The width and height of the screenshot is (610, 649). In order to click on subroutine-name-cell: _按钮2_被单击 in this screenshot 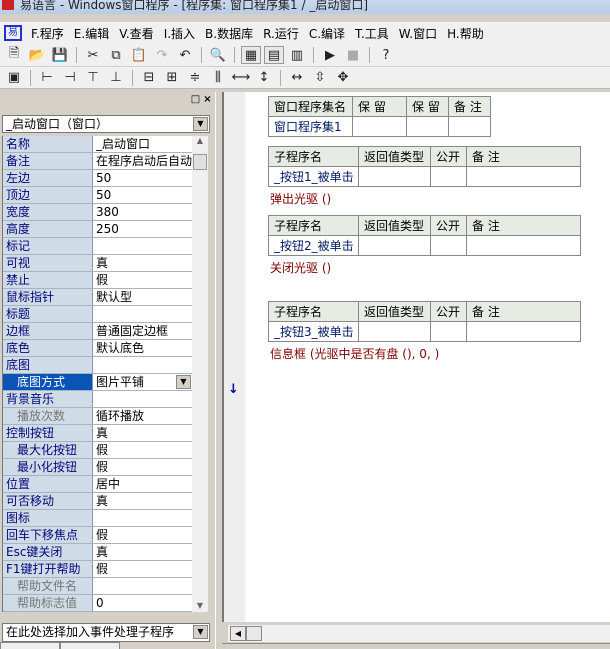, I will do `click(313, 245)`.